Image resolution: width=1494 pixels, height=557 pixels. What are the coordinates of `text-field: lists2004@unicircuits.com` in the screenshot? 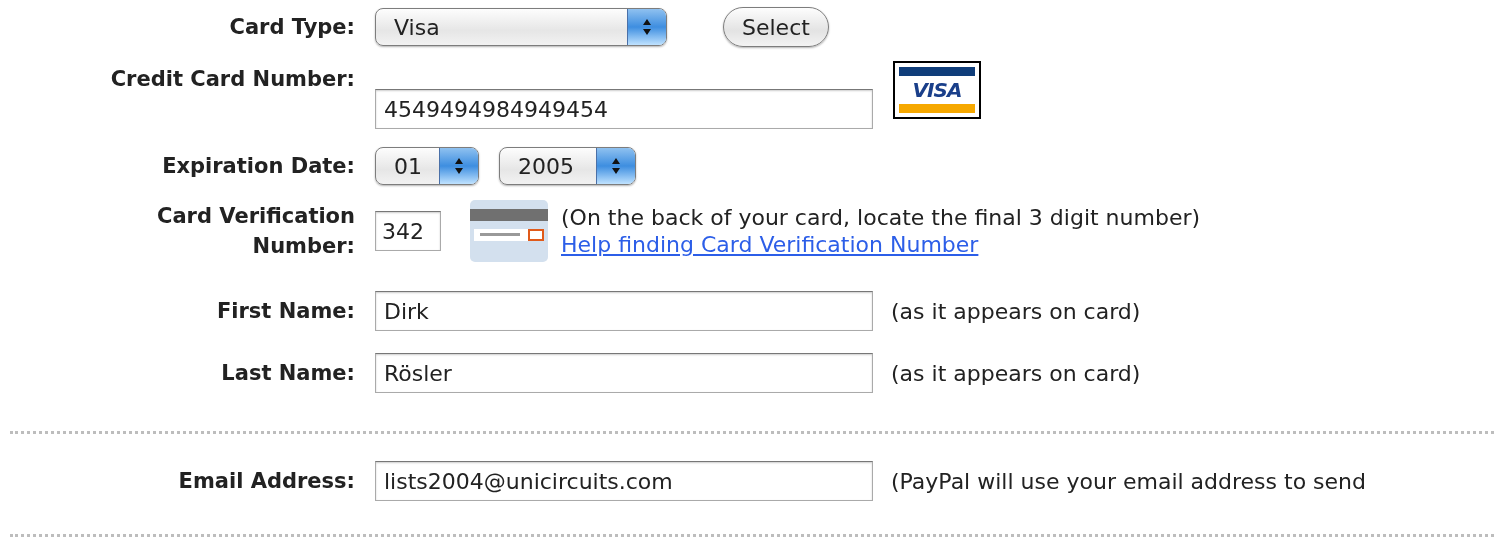 It's located at (624, 481).